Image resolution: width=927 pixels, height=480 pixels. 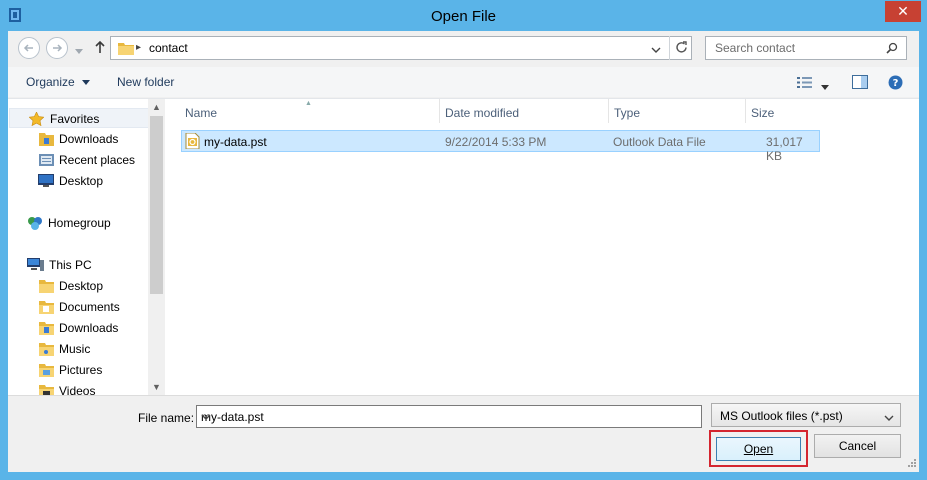 What do you see at coordinates (36, 120) in the screenshot?
I see `star-icon` at bounding box center [36, 120].